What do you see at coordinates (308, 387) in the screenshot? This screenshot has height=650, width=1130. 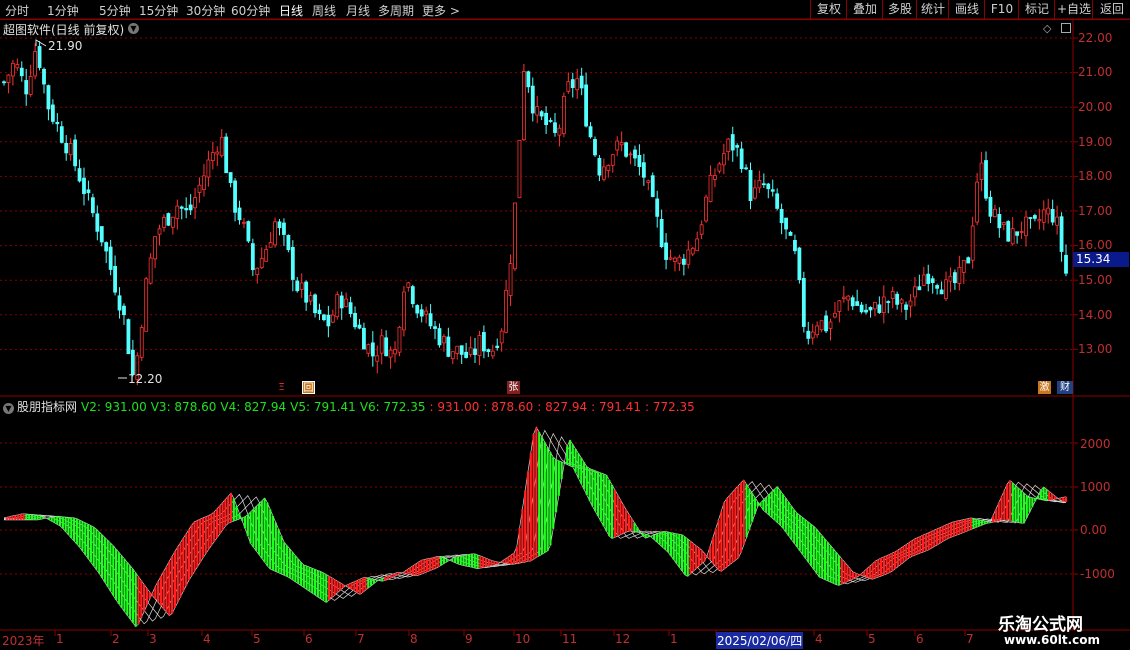 I see `event-marker: 回` at bounding box center [308, 387].